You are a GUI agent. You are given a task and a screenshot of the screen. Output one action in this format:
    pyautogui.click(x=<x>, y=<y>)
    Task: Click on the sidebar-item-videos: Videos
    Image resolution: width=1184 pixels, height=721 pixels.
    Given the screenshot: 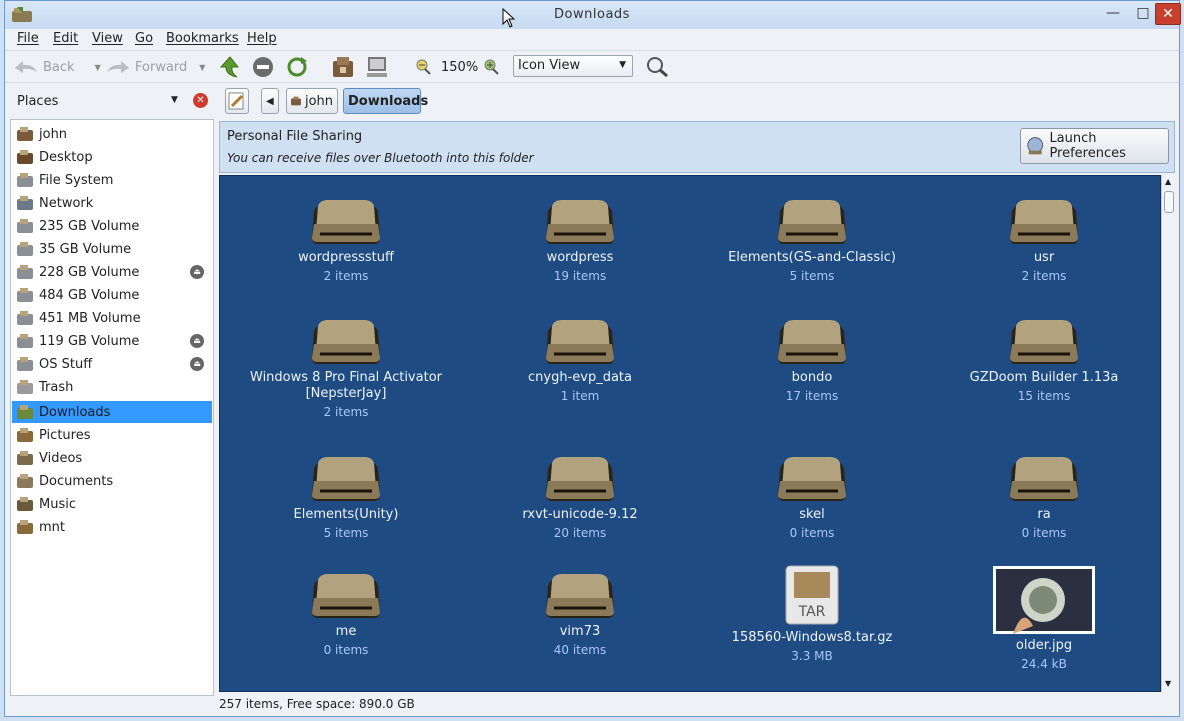 What is the action you would take?
    pyautogui.click(x=112, y=458)
    